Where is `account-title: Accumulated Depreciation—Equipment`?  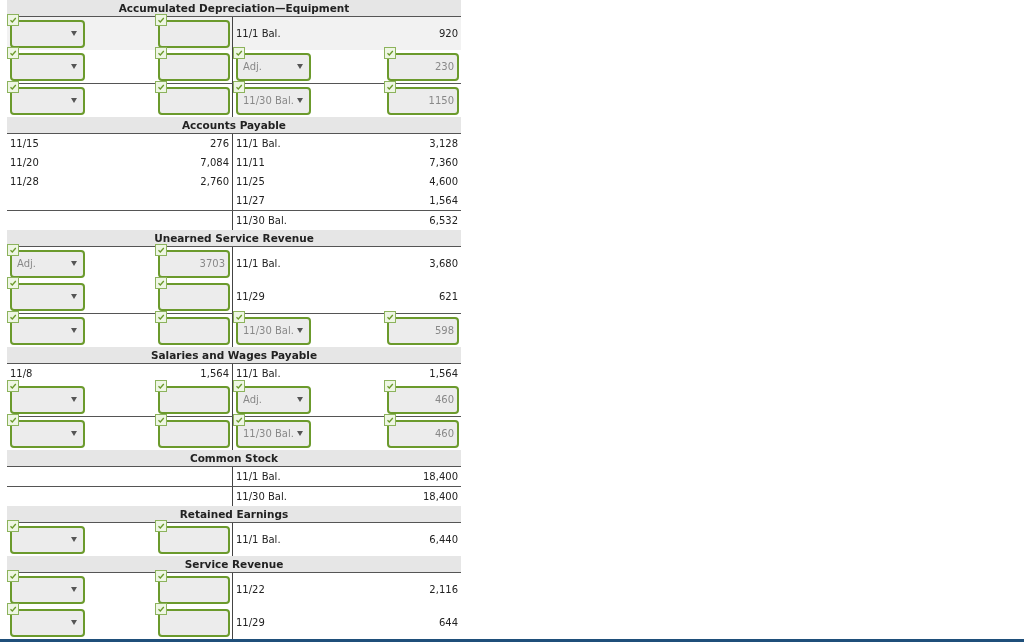 account-title: Accumulated Depreciation—Equipment is located at coordinates (234, 8).